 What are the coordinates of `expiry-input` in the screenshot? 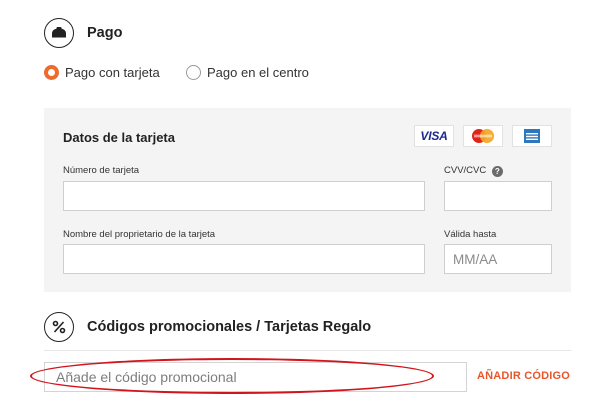 It's located at (498, 259).